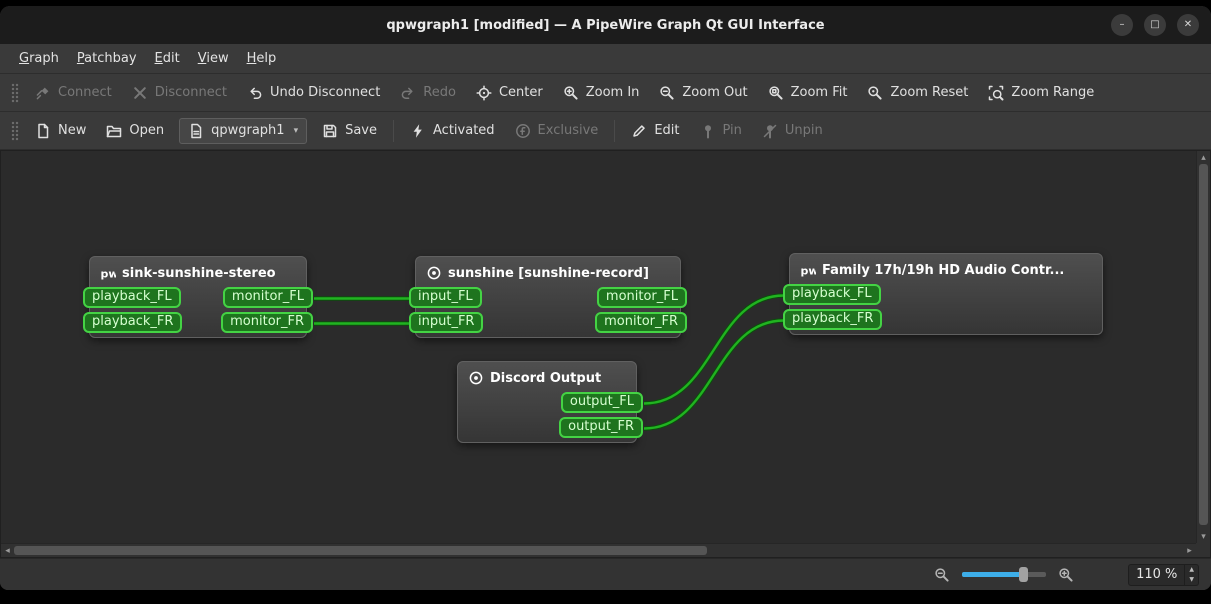 This screenshot has width=1211, height=604. Describe the element at coordinates (1122, 25) in the screenshot. I see `minimize-button: –` at that location.